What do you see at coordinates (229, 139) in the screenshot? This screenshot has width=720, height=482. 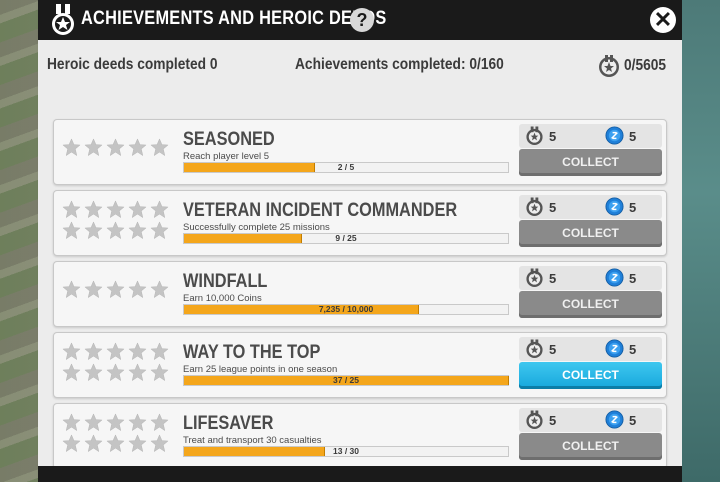 I see `achievement-name: SEASONED` at bounding box center [229, 139].